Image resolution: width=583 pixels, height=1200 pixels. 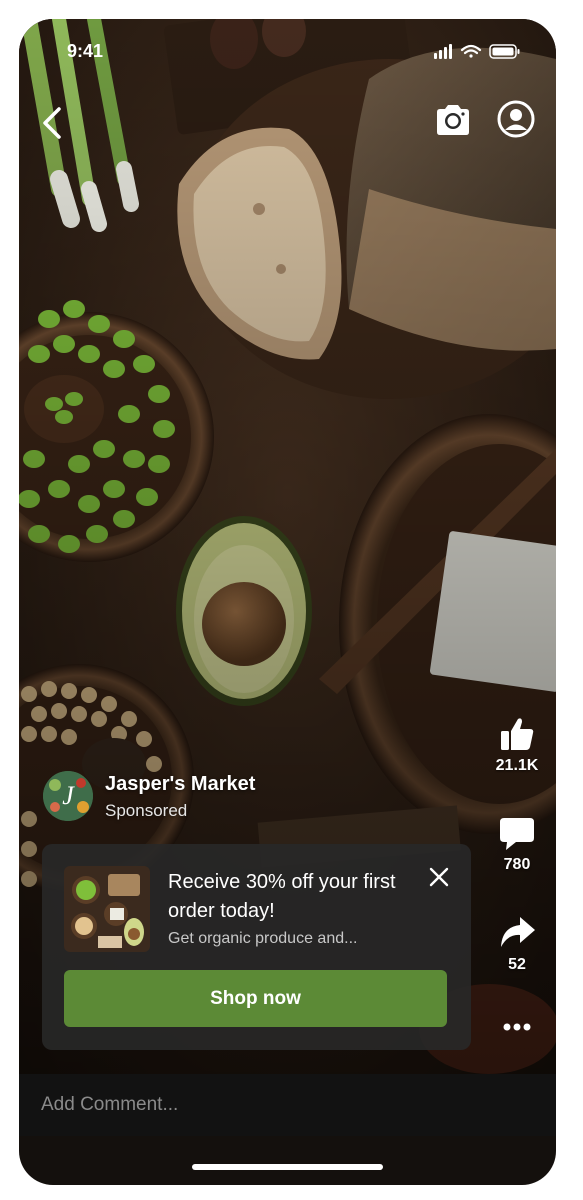 I want to click on profile-icon, so click(x=516, y=119).